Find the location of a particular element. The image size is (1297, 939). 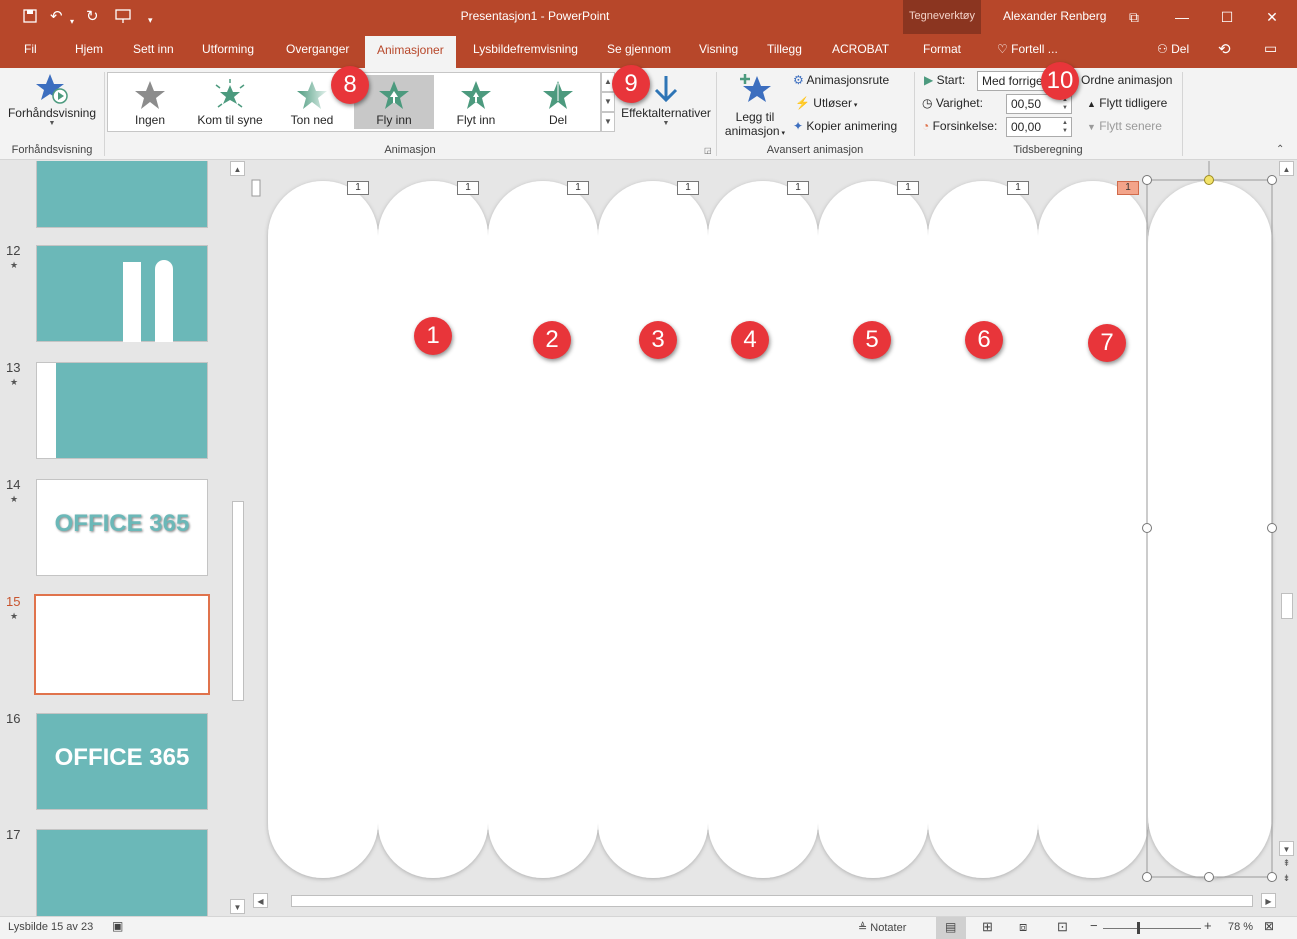

pill-shape-selected is located at coordinates (1210, 529).